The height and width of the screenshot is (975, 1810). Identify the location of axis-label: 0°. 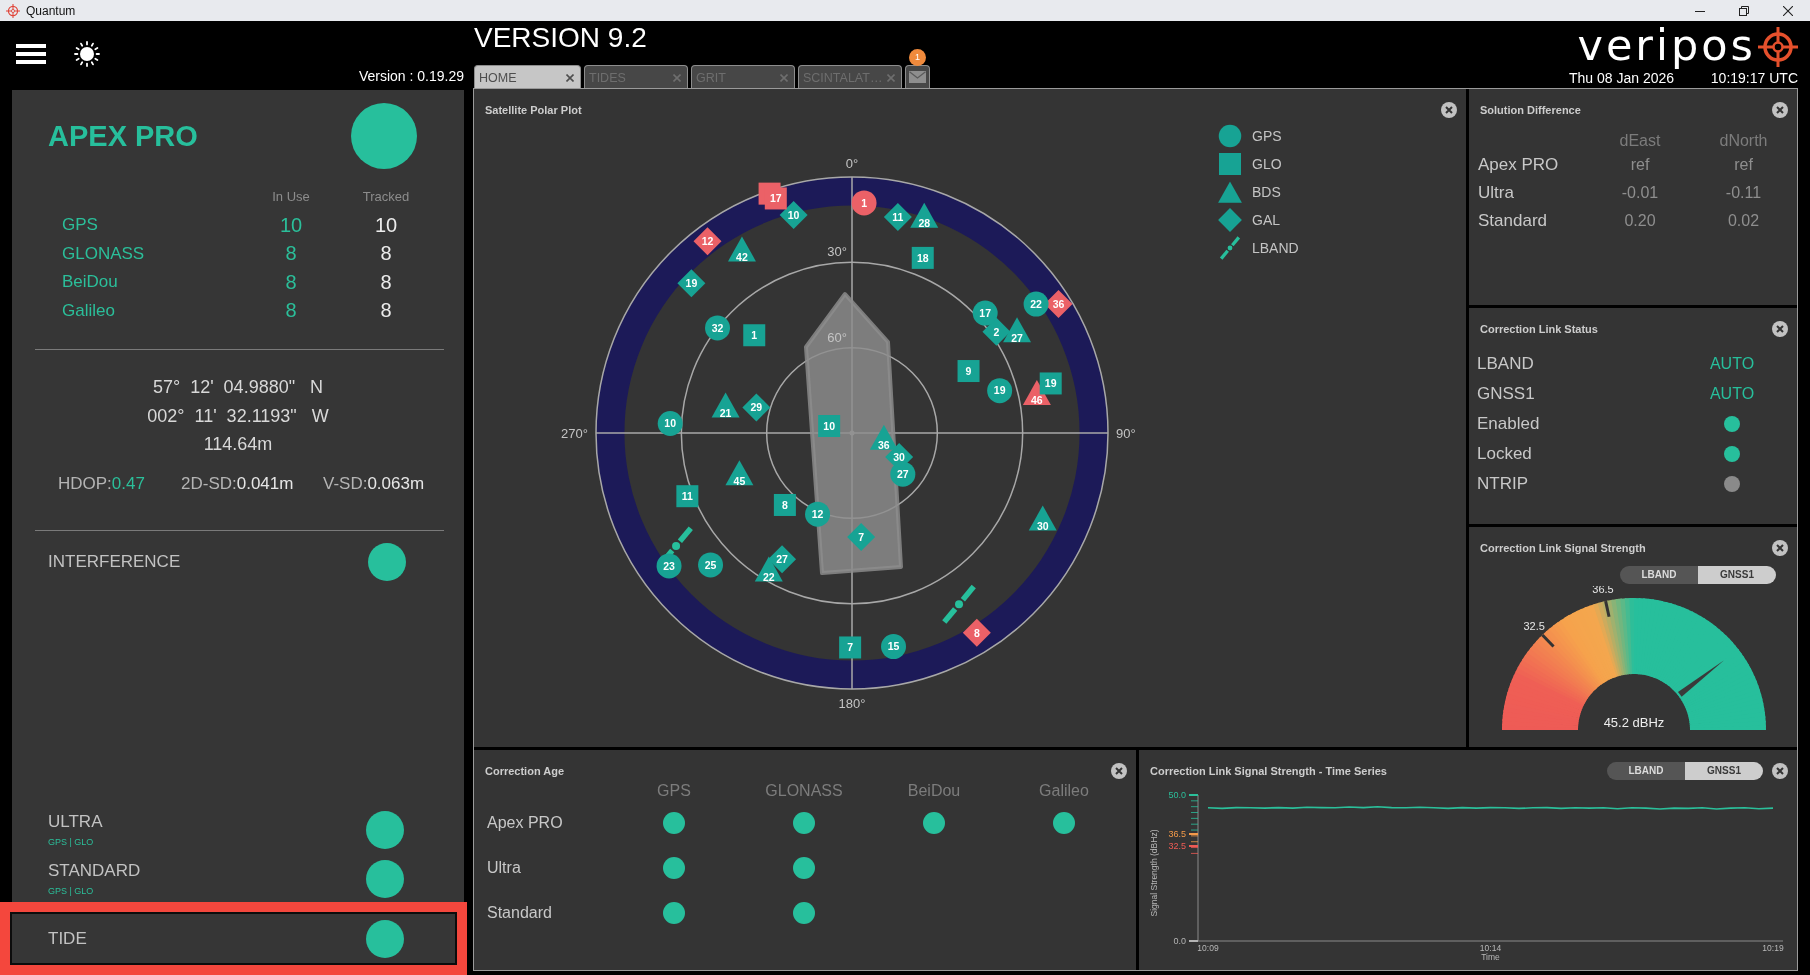
(852, 163).